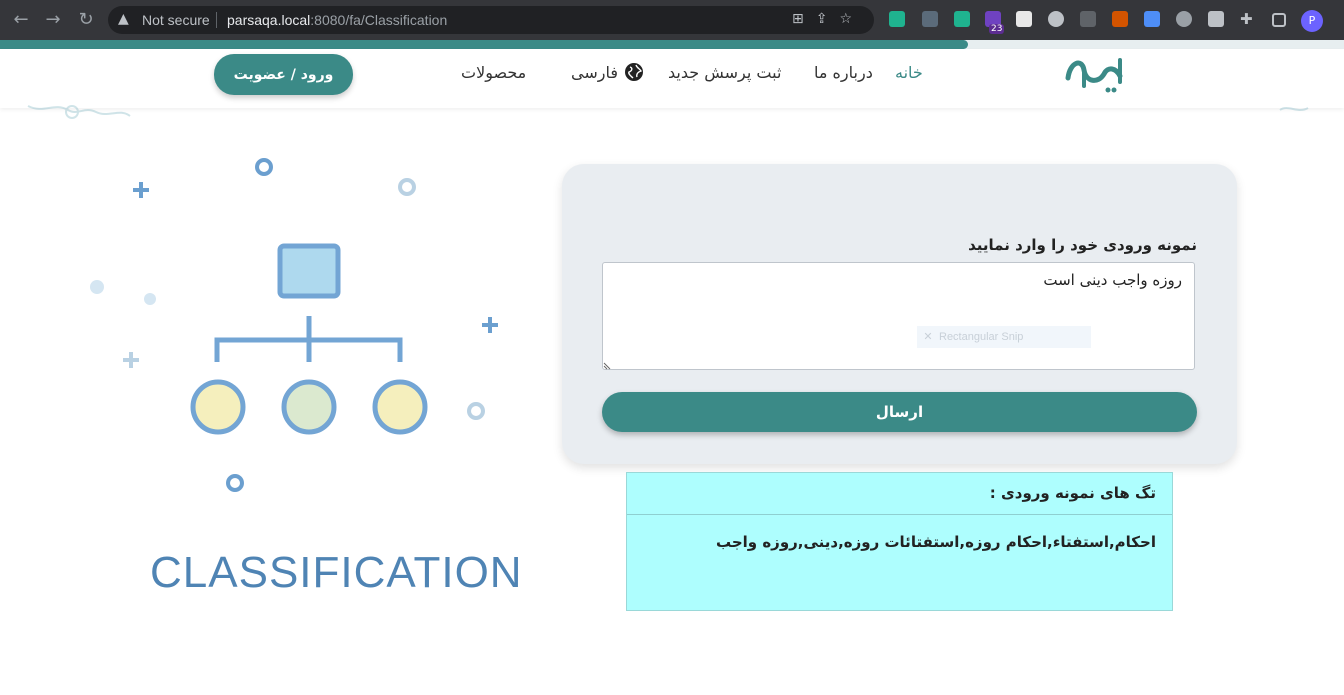 This screenshot has height=695, width=1344. I want to click on nav-new-question: ثبت پرسش جدید, so click(724, 72).